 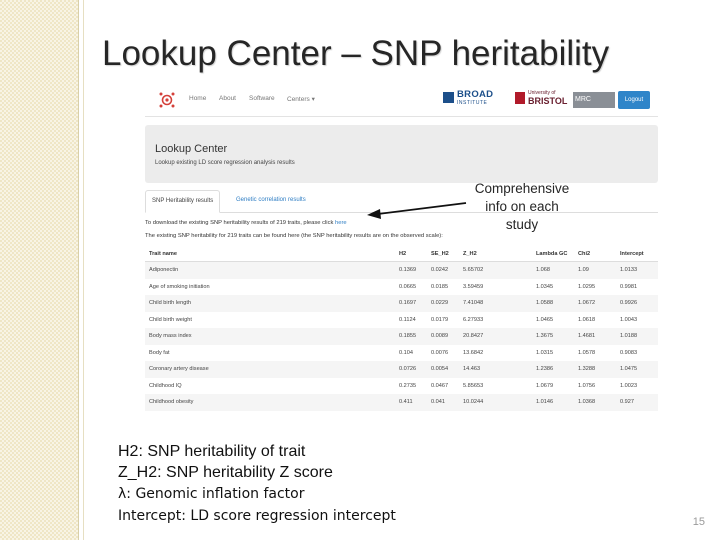 What do you see at coordinates (257, 516) in the screenshot?
I see `definition-intercept: Intercept: LD score regression intercept` at bounding box center [257, 516].